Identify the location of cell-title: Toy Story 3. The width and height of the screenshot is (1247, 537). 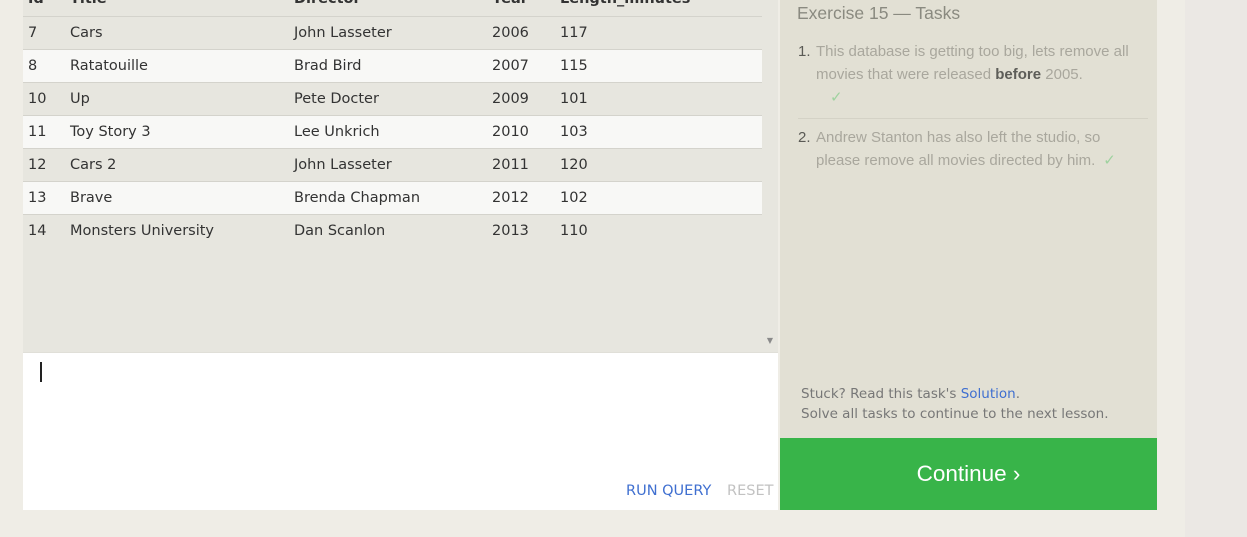
(110, 131).